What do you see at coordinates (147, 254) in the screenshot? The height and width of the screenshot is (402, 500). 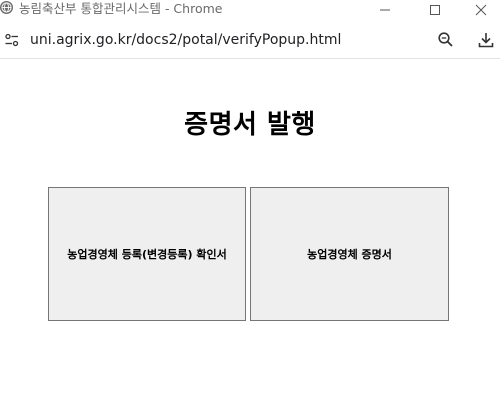 I see `registration-certificate-button: 농업경영체 등록(변경등록) 확인서` at bounding box center [147, 254].